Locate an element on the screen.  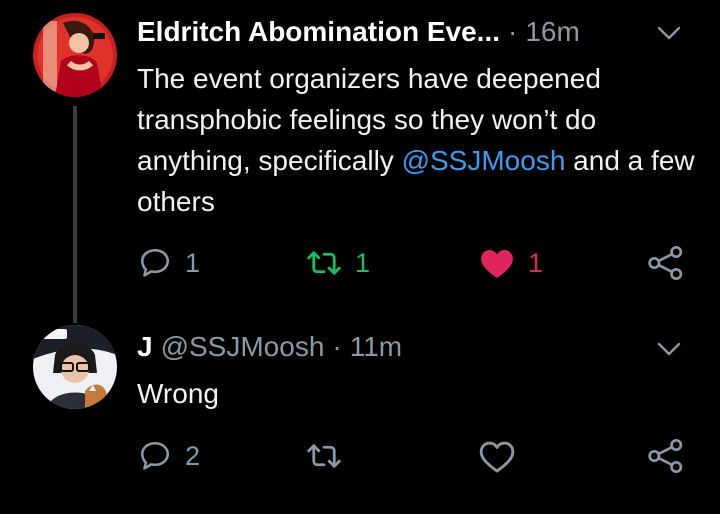
like-button: 1 is located at coordinates (510, 263).